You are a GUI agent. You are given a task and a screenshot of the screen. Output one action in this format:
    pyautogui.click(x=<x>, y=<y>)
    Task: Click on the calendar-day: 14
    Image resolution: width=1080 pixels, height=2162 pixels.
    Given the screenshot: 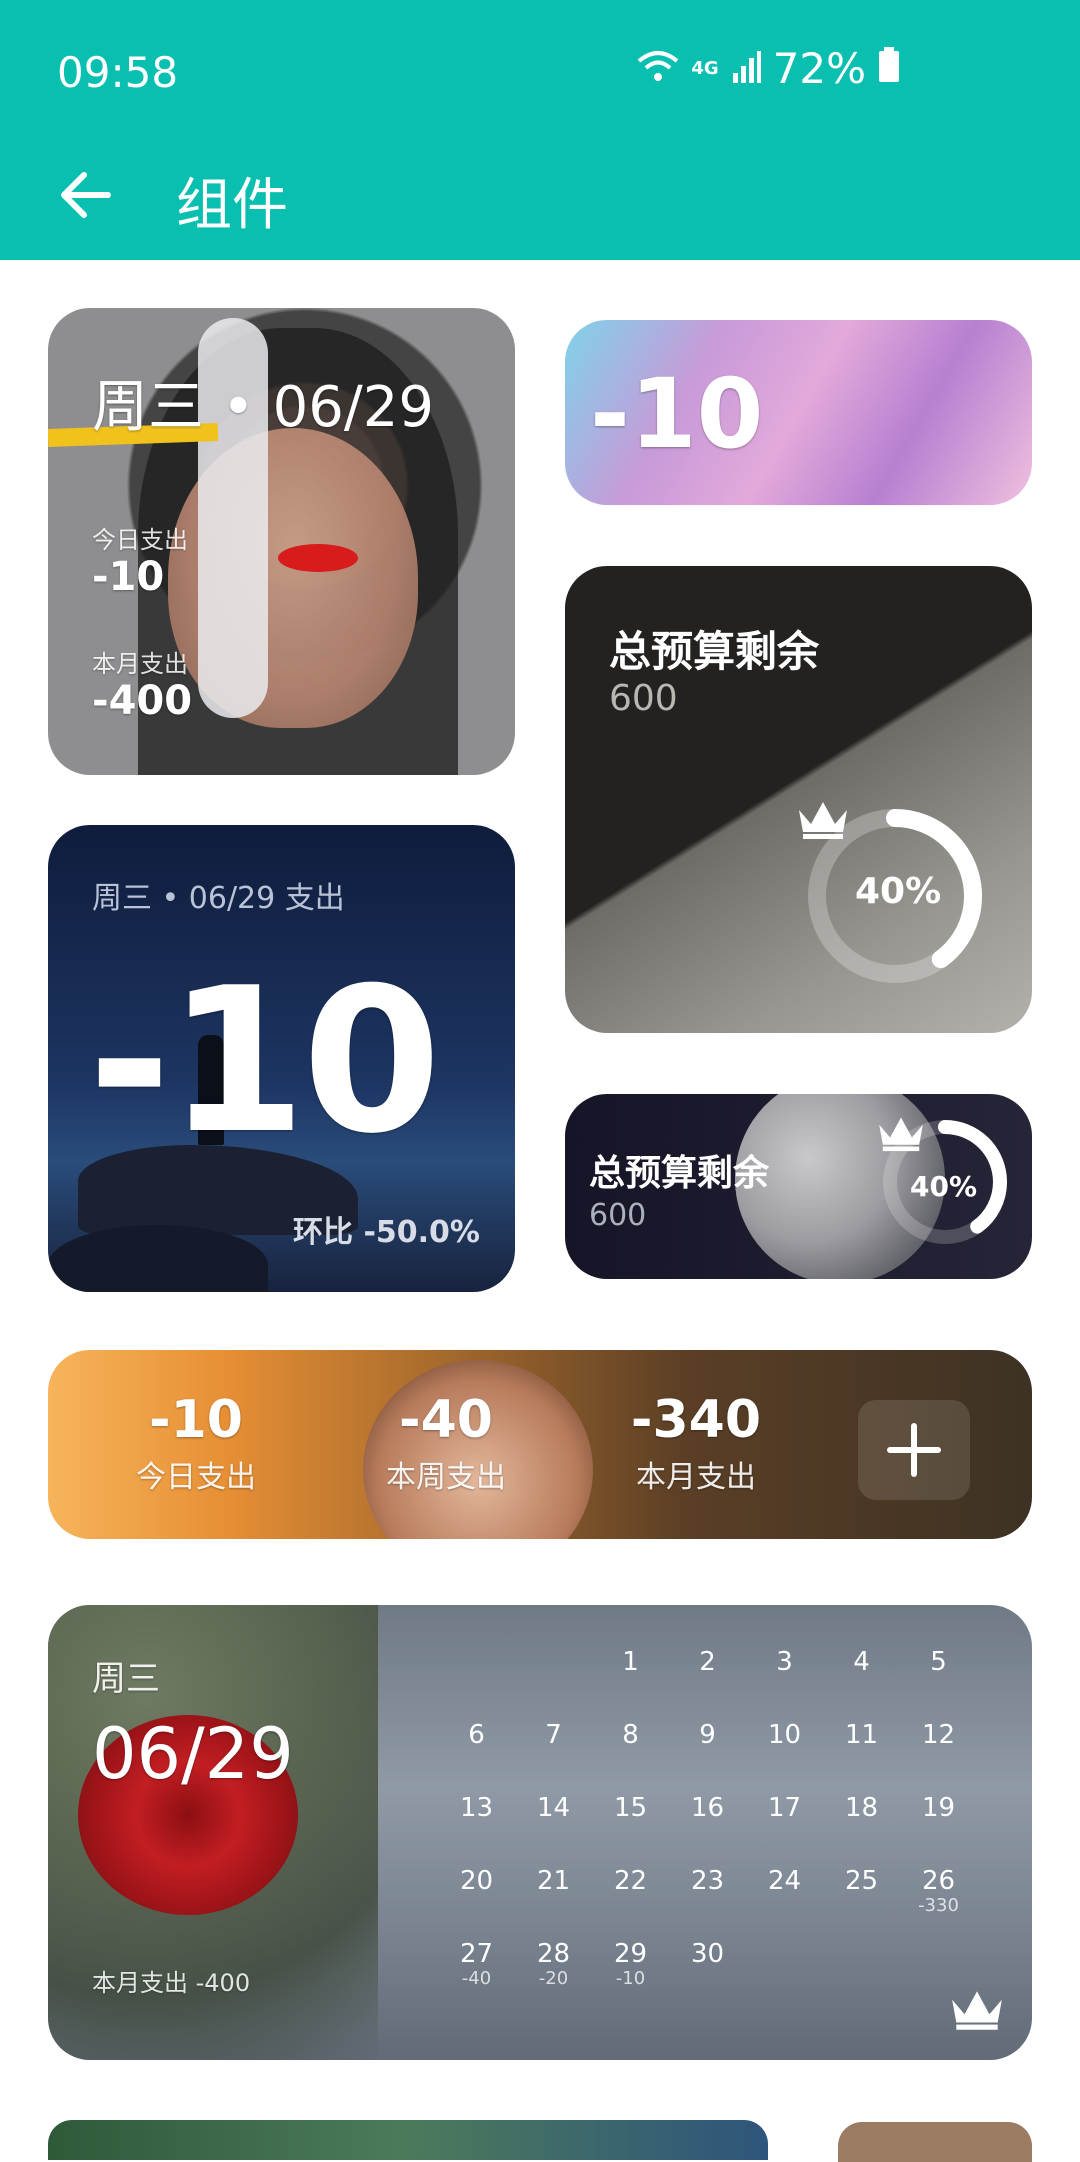 What is the action you would take?
    pyautogui.click(x=553, y=1829)
    